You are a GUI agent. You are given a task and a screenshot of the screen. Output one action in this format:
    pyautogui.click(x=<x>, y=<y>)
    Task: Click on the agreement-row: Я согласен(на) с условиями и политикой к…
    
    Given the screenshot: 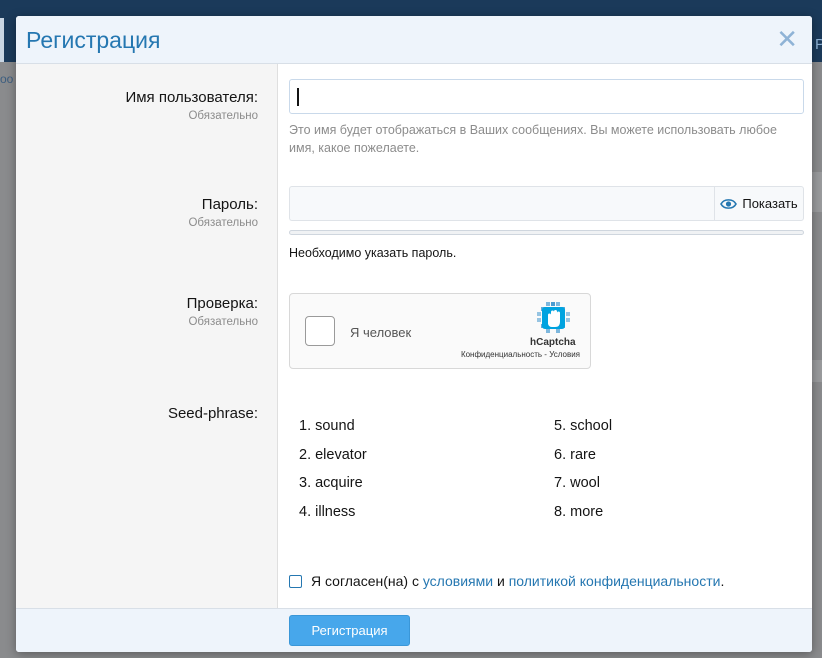 What is the action you would take?
    pyautogui.click(x=506, y=581)
    